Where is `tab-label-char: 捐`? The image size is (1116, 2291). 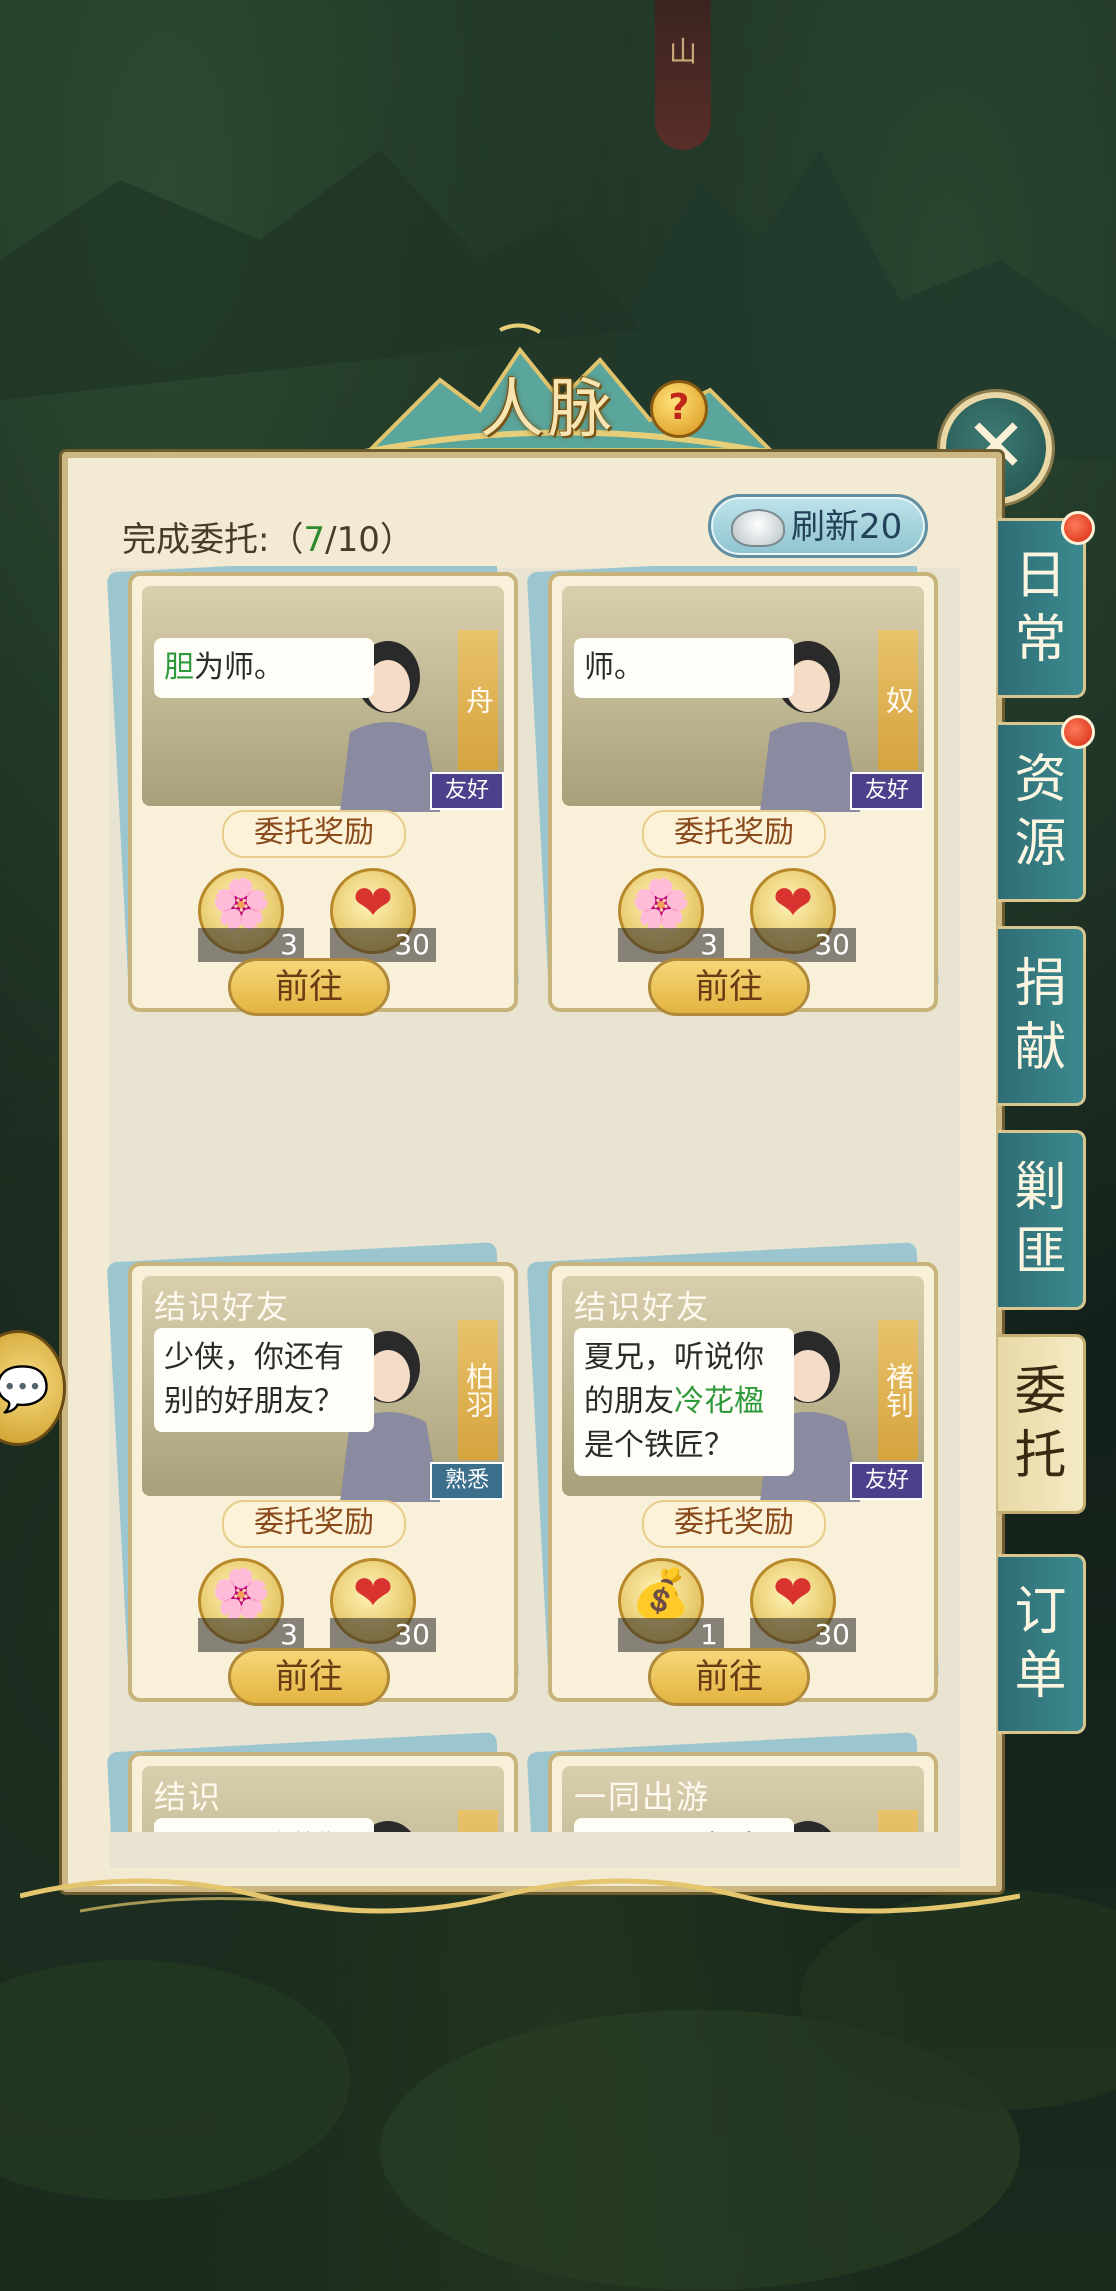
tab-label-char: 捐 is located at coordinates (1040, 984).